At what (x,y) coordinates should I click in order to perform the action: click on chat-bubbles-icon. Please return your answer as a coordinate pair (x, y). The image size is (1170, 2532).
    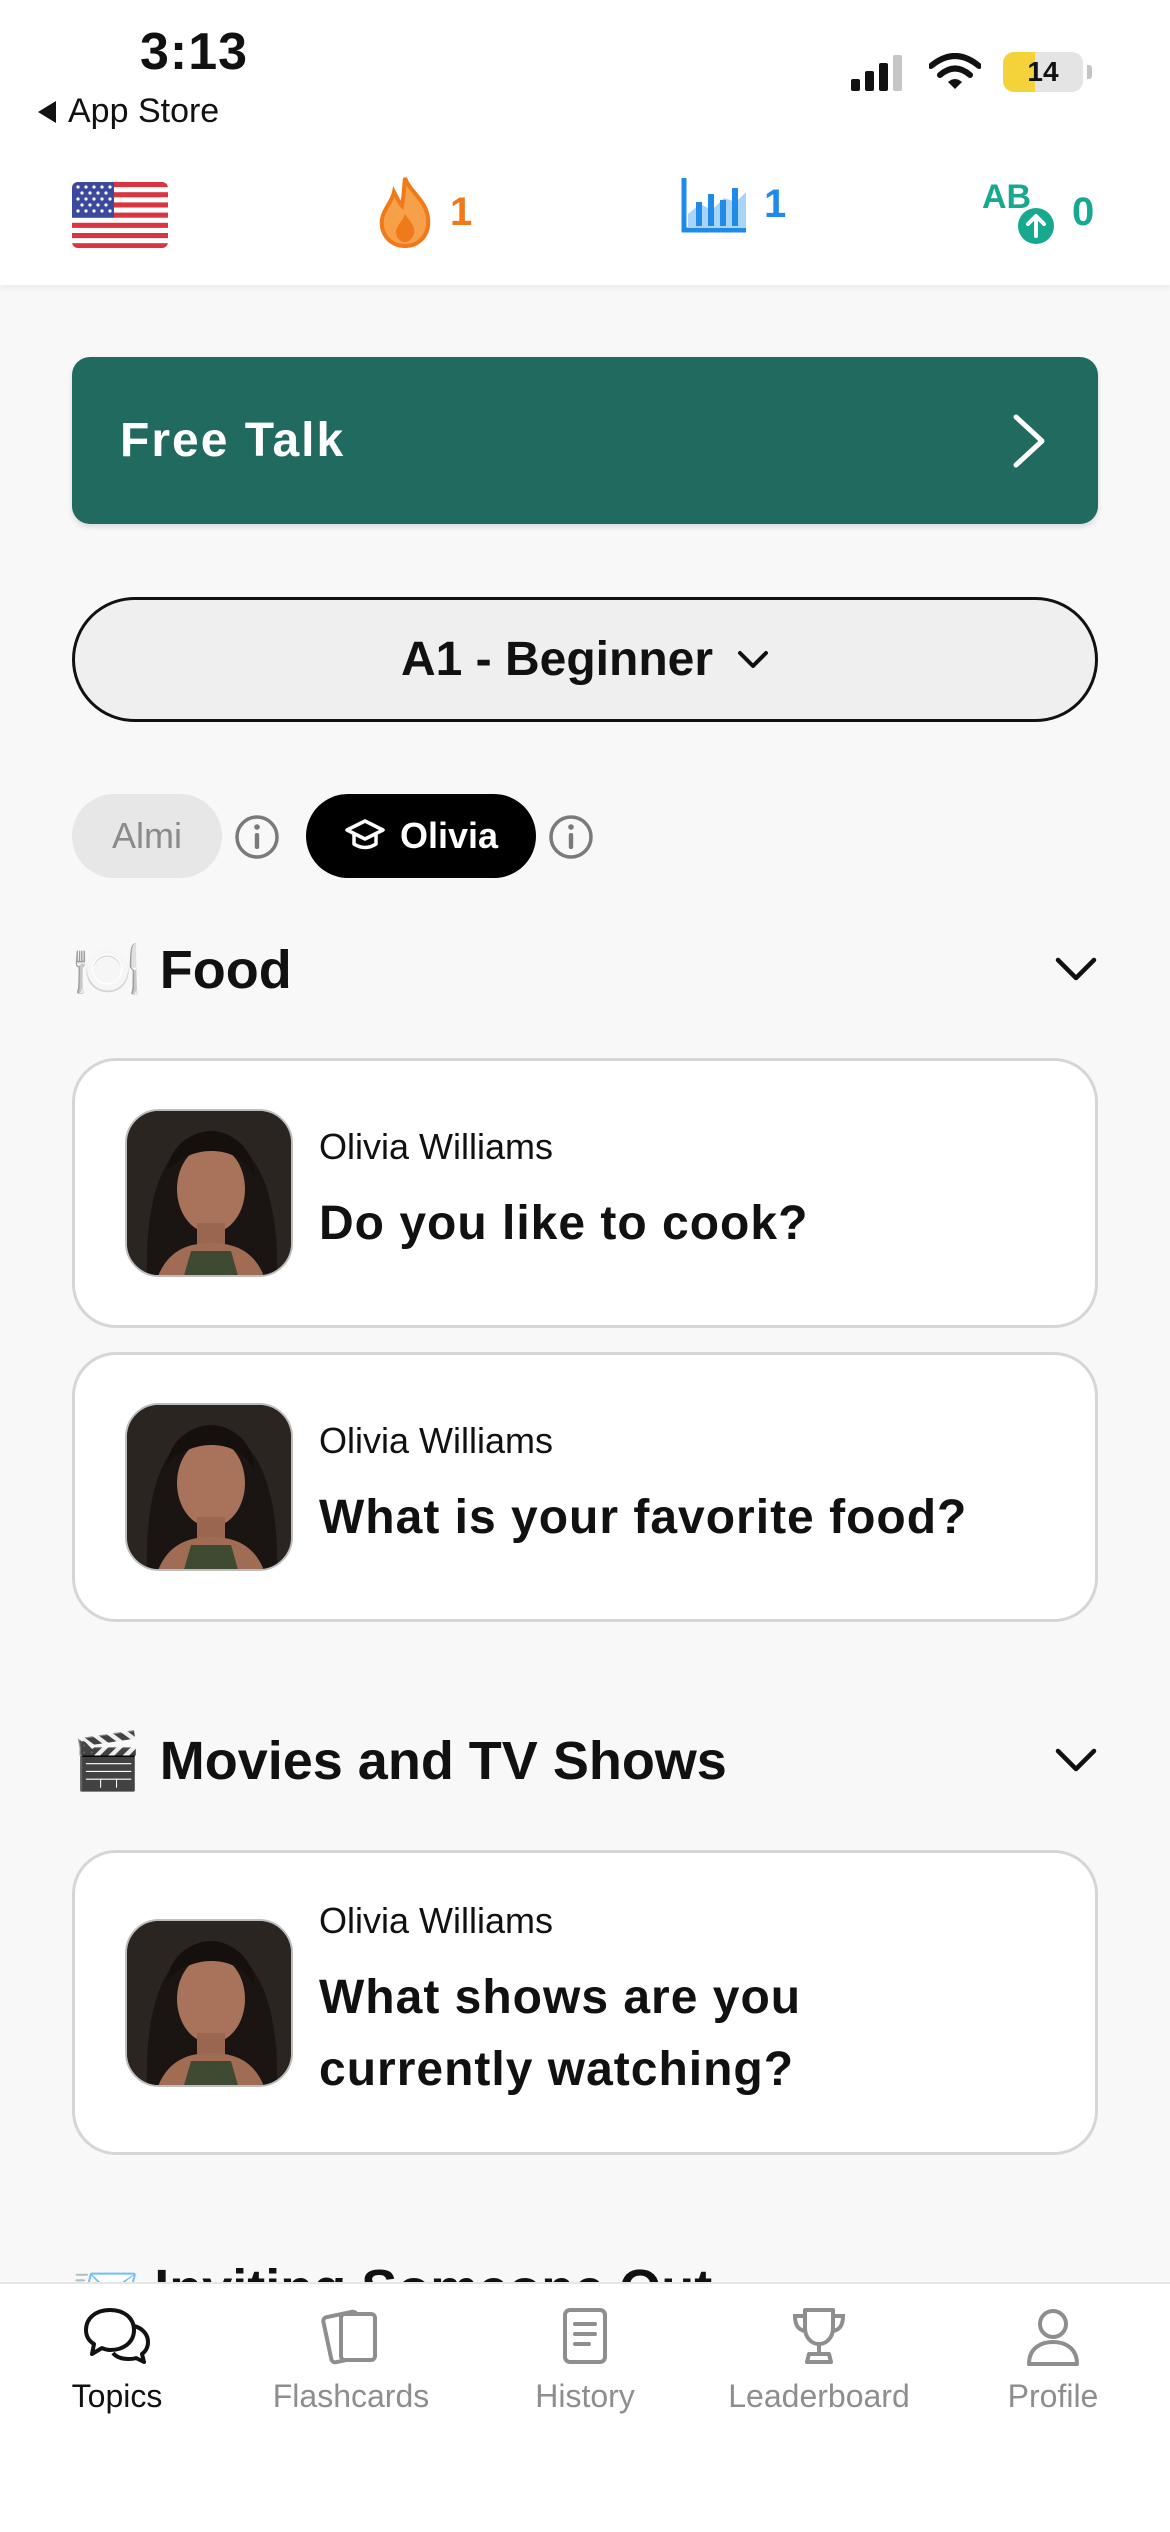
    Looking at the image, I should click on (117, 2336).